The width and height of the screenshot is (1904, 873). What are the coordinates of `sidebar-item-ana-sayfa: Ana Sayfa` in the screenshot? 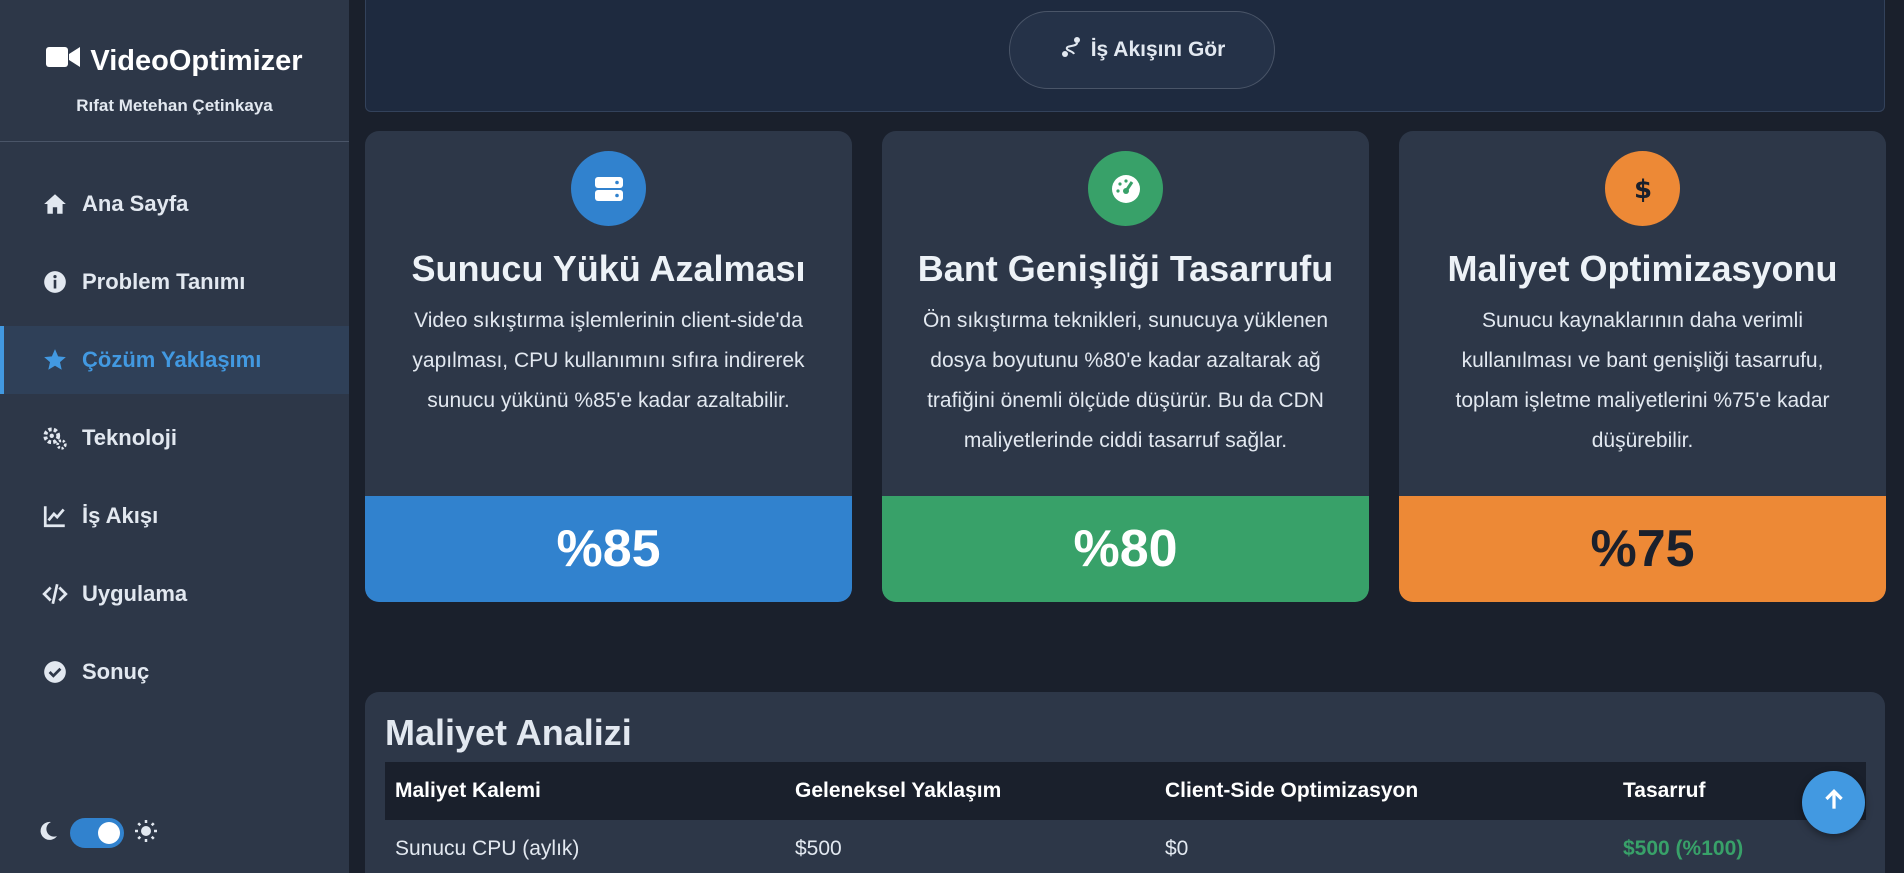 It's located at (174, 204).